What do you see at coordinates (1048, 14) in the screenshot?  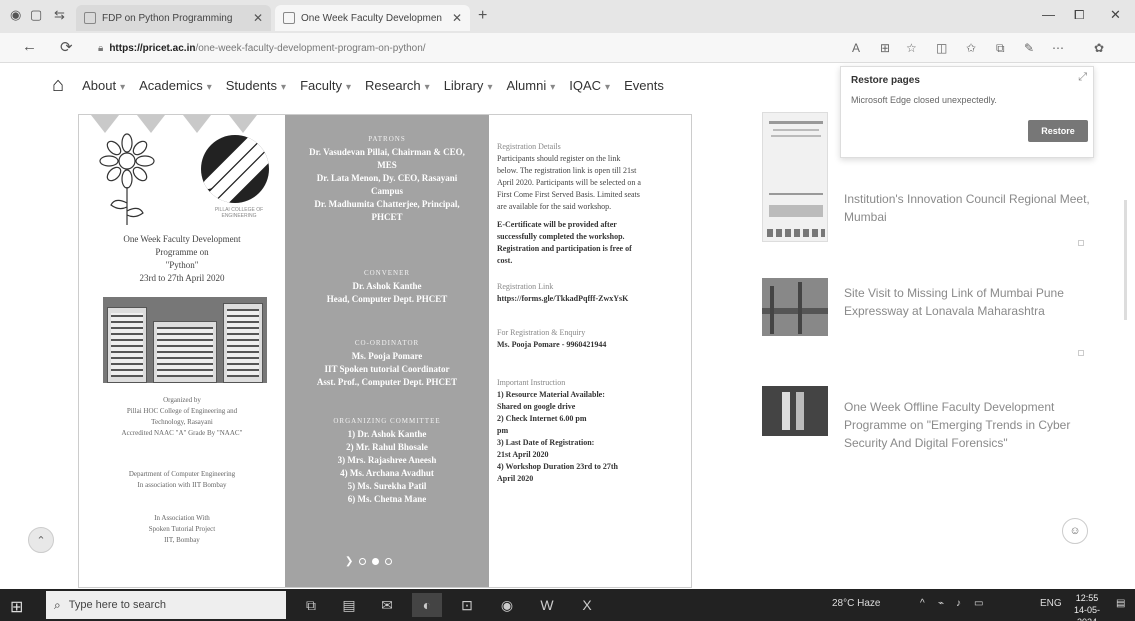 I see `minimize-button: —` at bounding box center [1048, 14].